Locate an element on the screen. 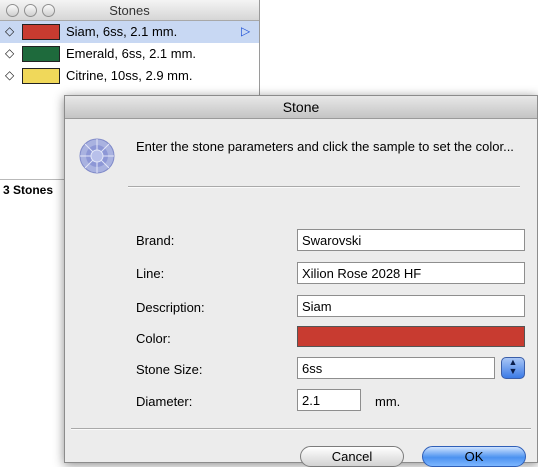 This screenshot has width=538, height=467. brand-label: Brand: is located at coordinates (155, 240).